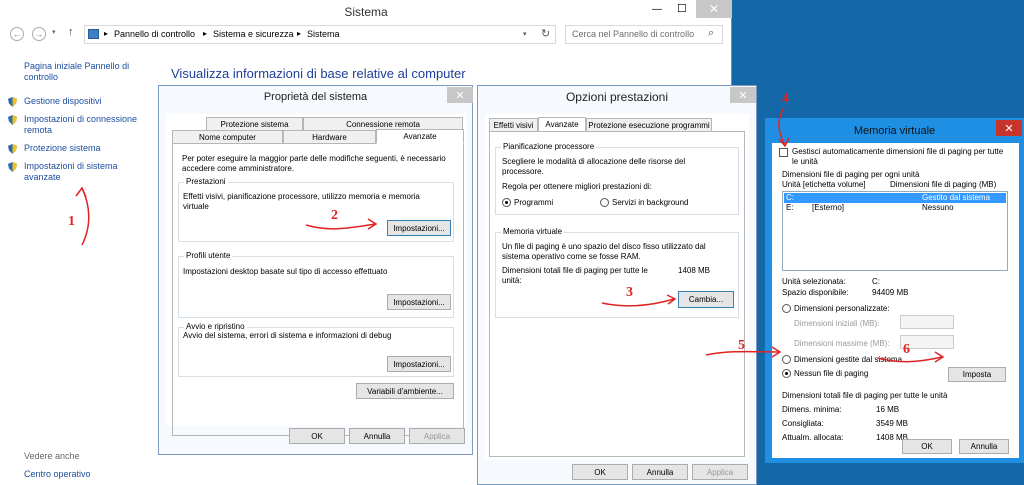 This screenshot has width=1024, height=485. What do you see at coordinates (629, 292) in the screenshot?
I see `annotation-label-3: 3` at bounding box center [629, 292].